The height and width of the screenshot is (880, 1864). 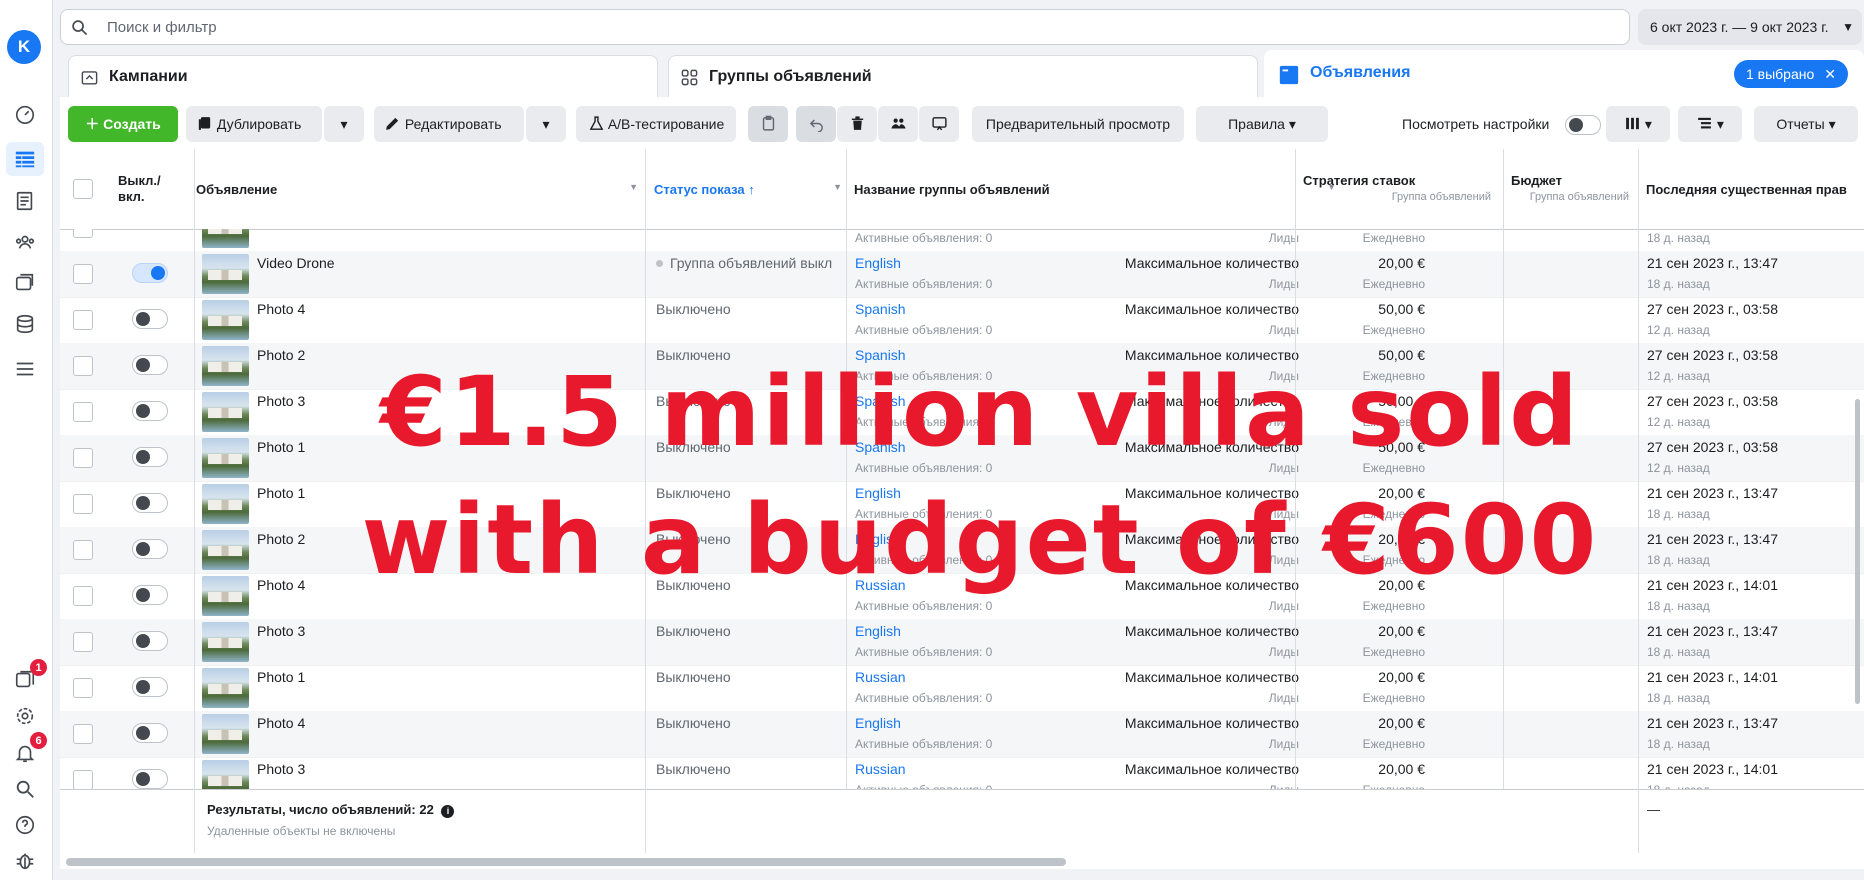 I want to click on audiences-icon, so click(x=25, y=242).